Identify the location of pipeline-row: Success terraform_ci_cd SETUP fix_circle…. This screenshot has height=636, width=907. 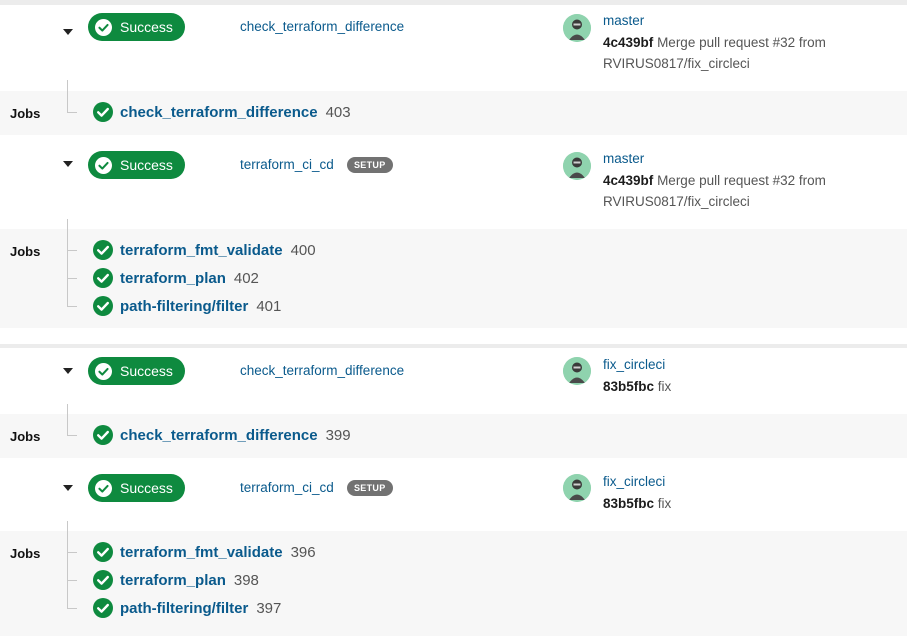
(453, 494).